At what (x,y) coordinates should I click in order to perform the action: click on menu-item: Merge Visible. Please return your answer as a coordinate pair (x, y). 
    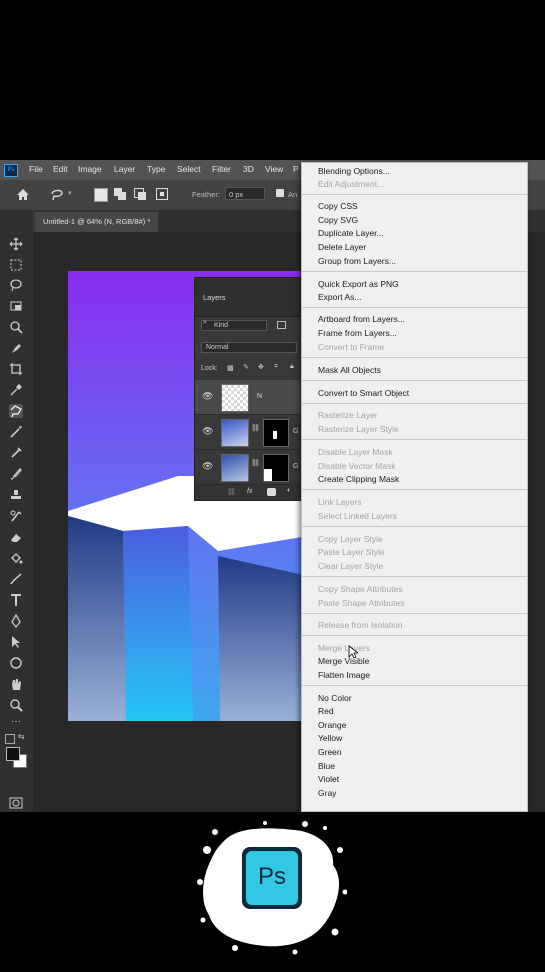
    Looking at the image, I should click on (343, 661).